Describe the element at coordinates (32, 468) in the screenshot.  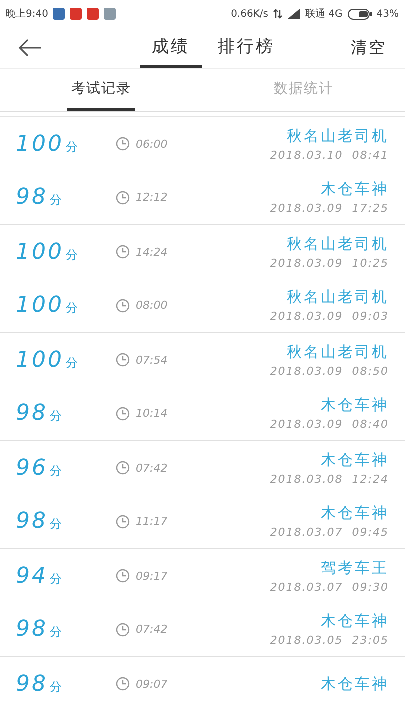
I see `score: 96` at that location.